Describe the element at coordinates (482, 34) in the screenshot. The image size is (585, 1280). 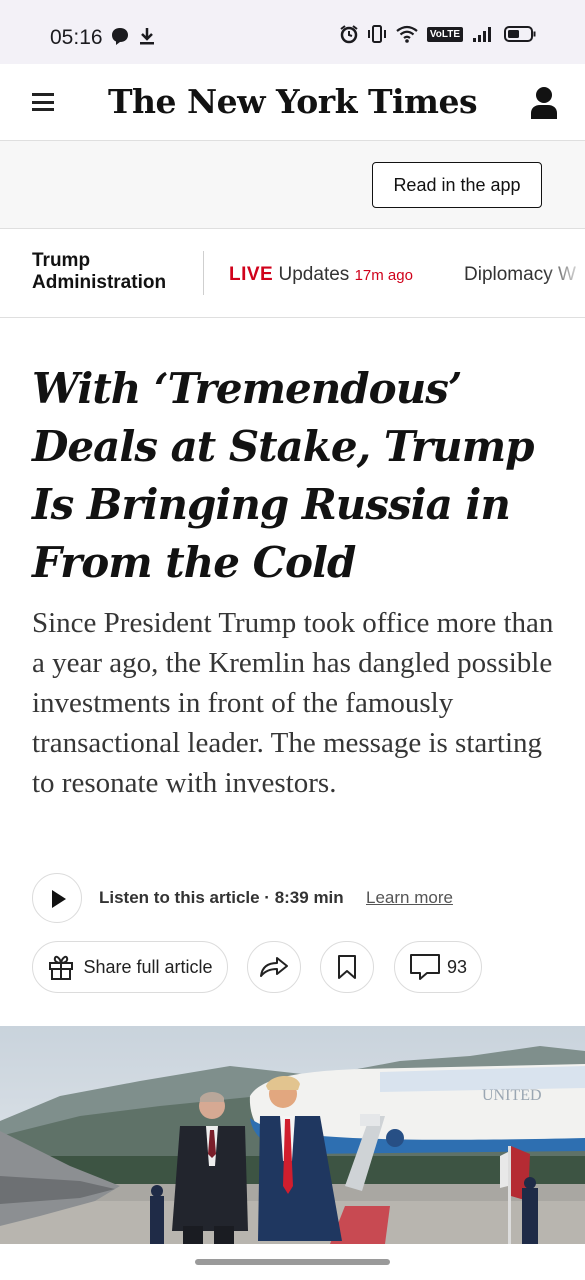
I see `signal-icon` at that location.